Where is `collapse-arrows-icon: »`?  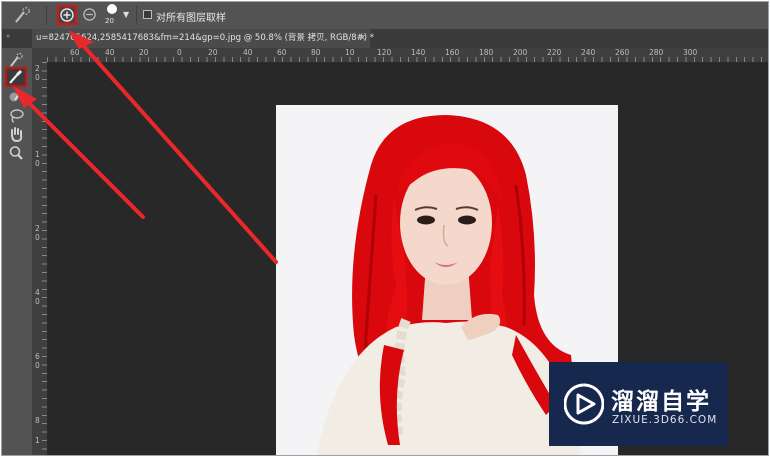 collapse-arrows-icon: » is located at coordinates (8, 36).